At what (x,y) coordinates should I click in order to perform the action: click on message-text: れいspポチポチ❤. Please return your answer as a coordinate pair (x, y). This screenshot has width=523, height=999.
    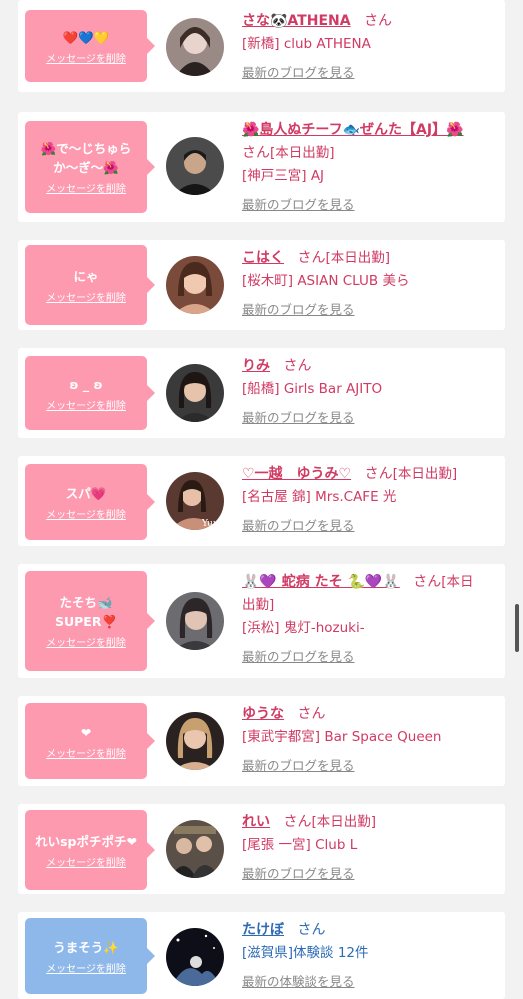
    Looking at the image, I should click on (86, 841).